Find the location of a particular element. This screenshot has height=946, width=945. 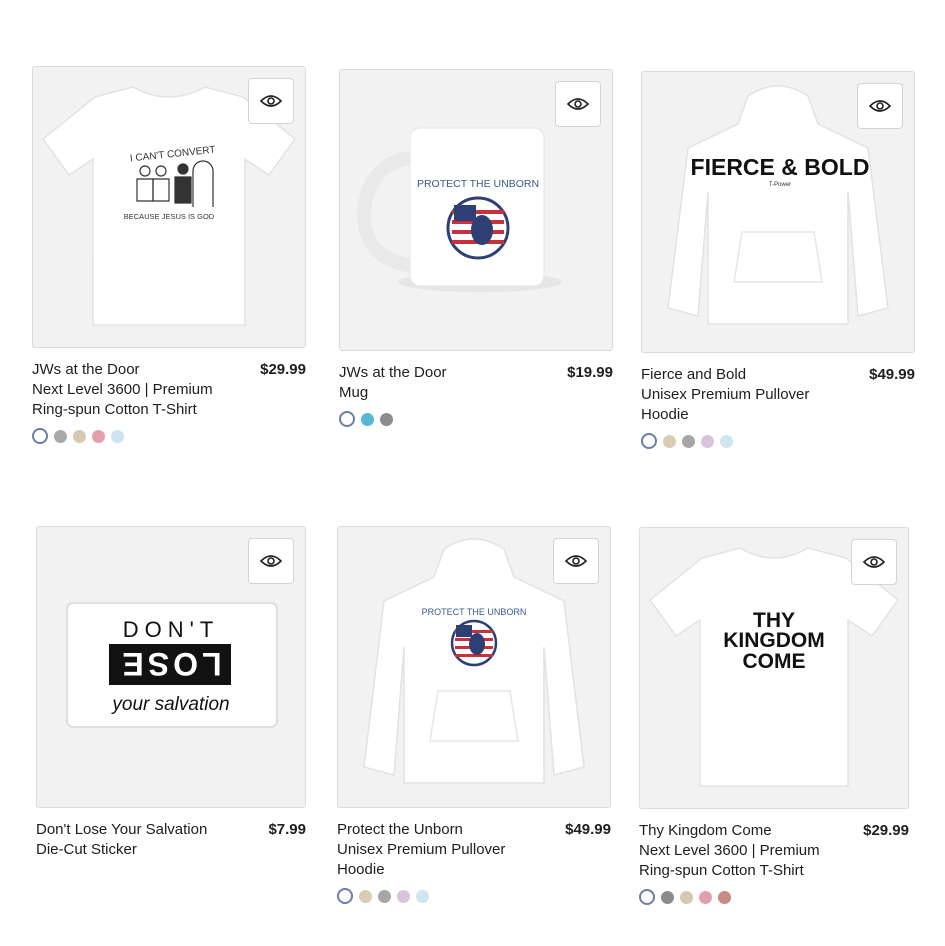

product-price: $19.99 is located at coordinates (590, 372).